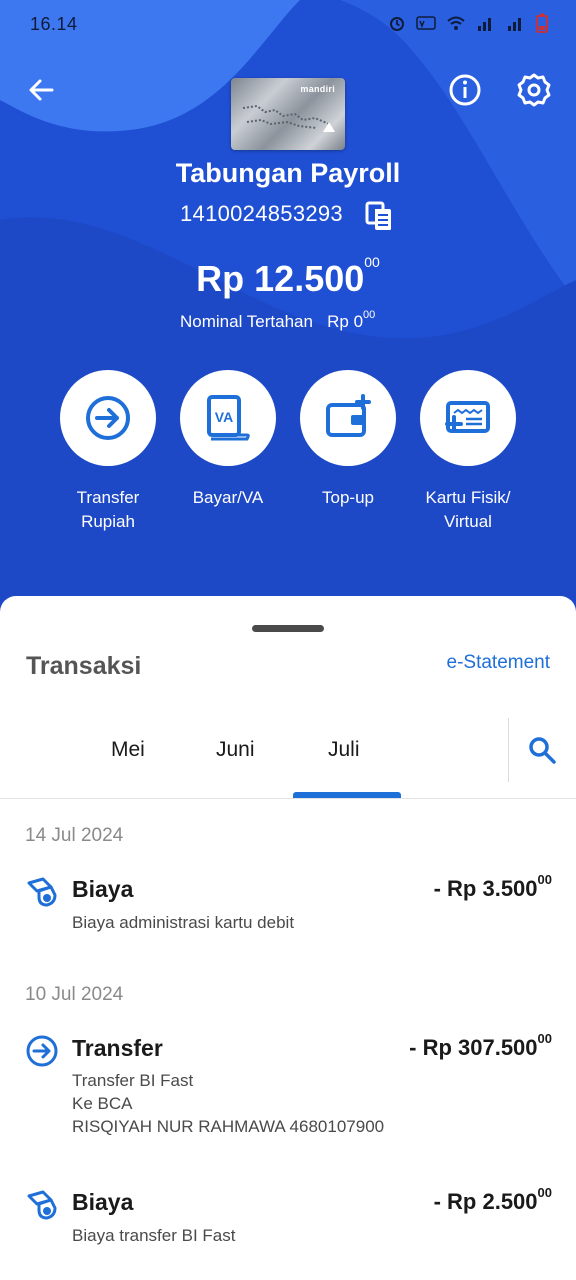 This screenshot has width=576, height=1280. I want to click on svg-text: VA, so click(224, 417).